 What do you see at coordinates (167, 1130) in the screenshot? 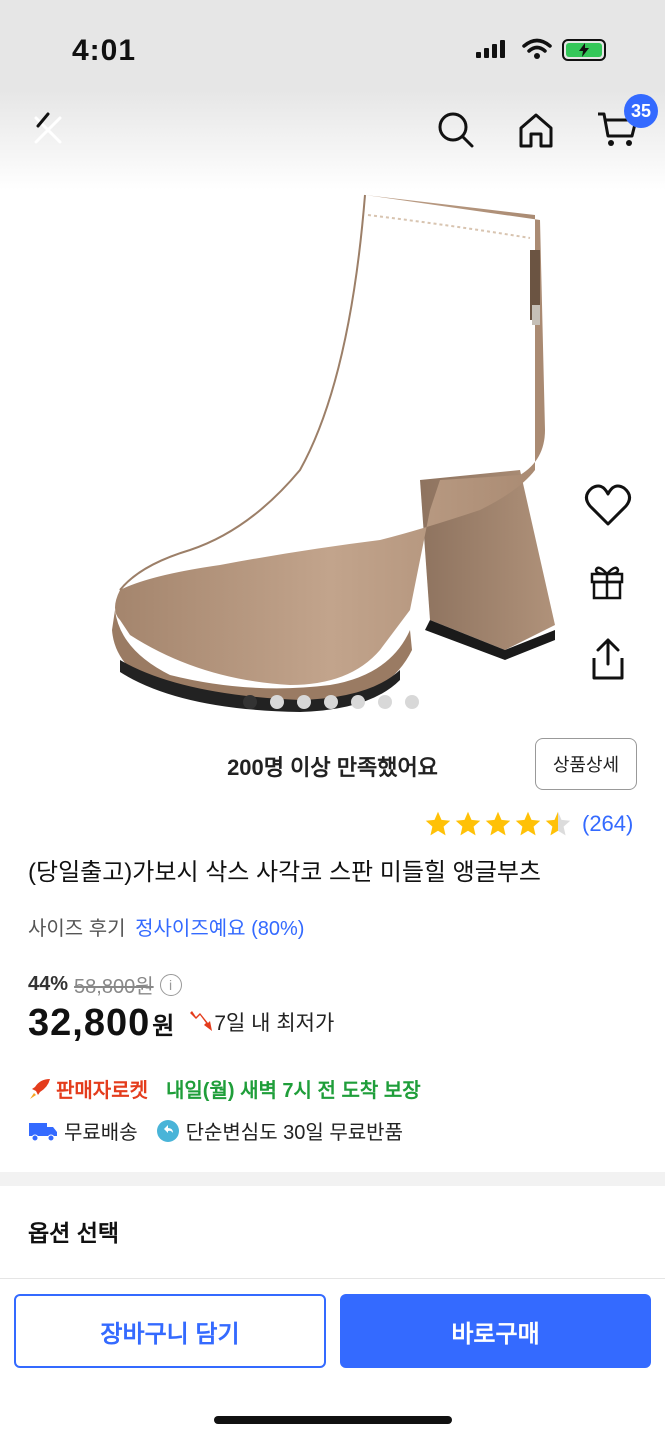
I see `return-icon` at bounding box center [167, 1130].